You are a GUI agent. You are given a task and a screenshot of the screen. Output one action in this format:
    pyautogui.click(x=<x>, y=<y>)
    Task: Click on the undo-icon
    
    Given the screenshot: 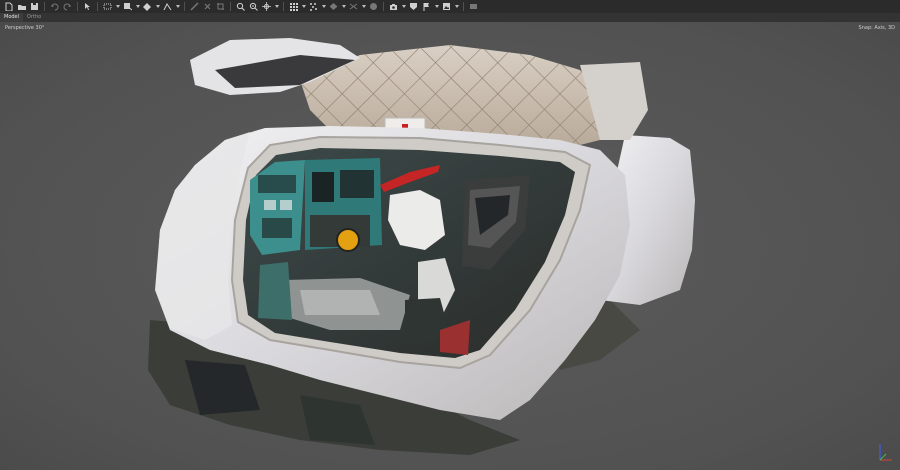 What is the action you would take?
    pyautogui.click(x=55, y=7)
    